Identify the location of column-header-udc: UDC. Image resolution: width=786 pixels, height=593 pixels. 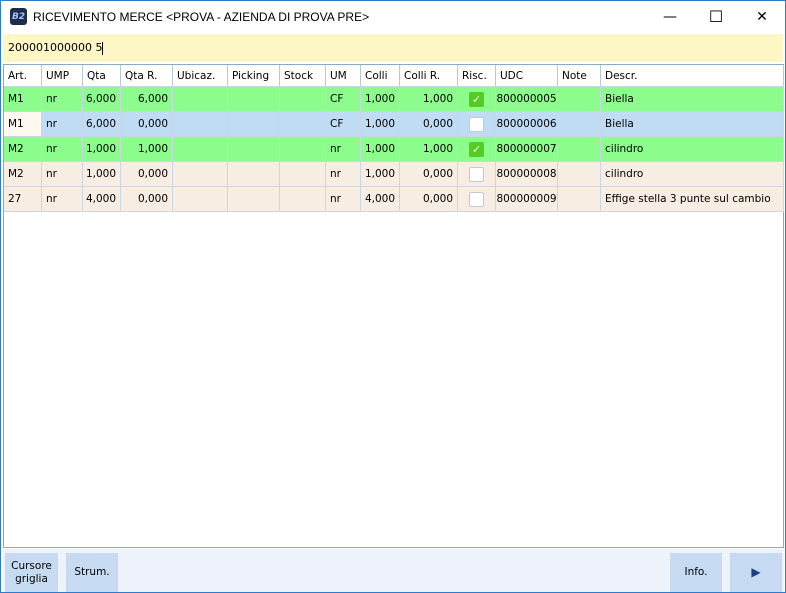
(527, 75).